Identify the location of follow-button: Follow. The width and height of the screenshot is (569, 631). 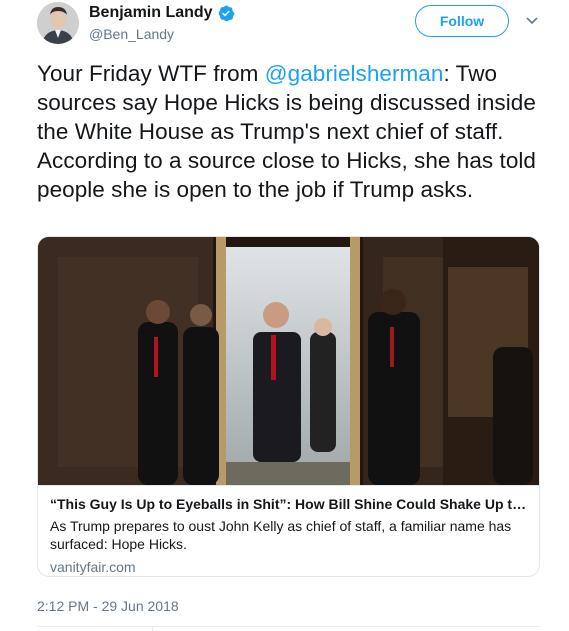
(462, 21).